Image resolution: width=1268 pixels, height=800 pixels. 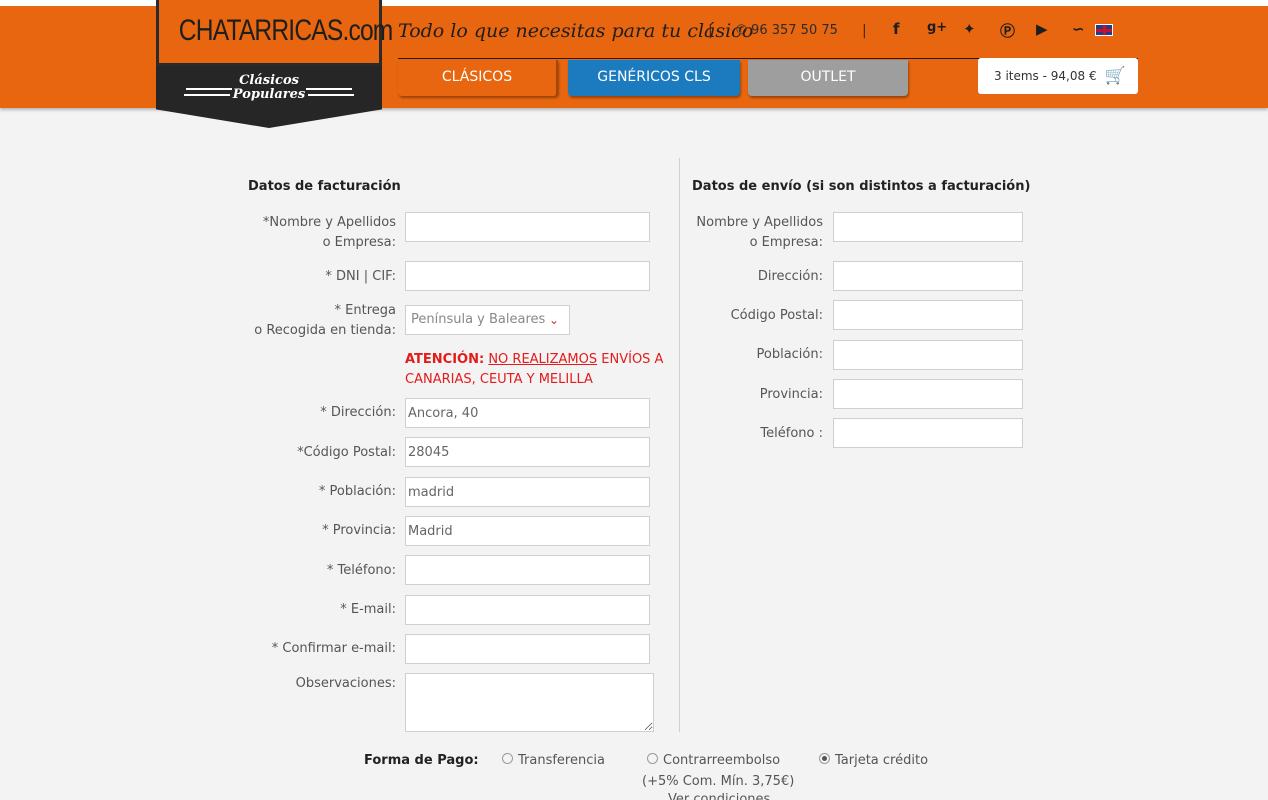 I want to click on billing-city-label: * Población:, so click(x=357, y=491).